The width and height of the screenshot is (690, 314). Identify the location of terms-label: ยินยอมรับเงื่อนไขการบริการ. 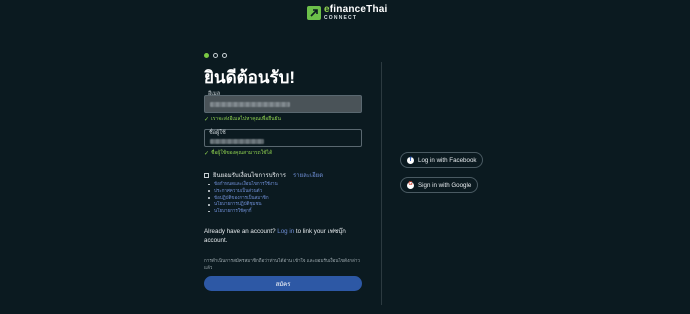
(250, 176).